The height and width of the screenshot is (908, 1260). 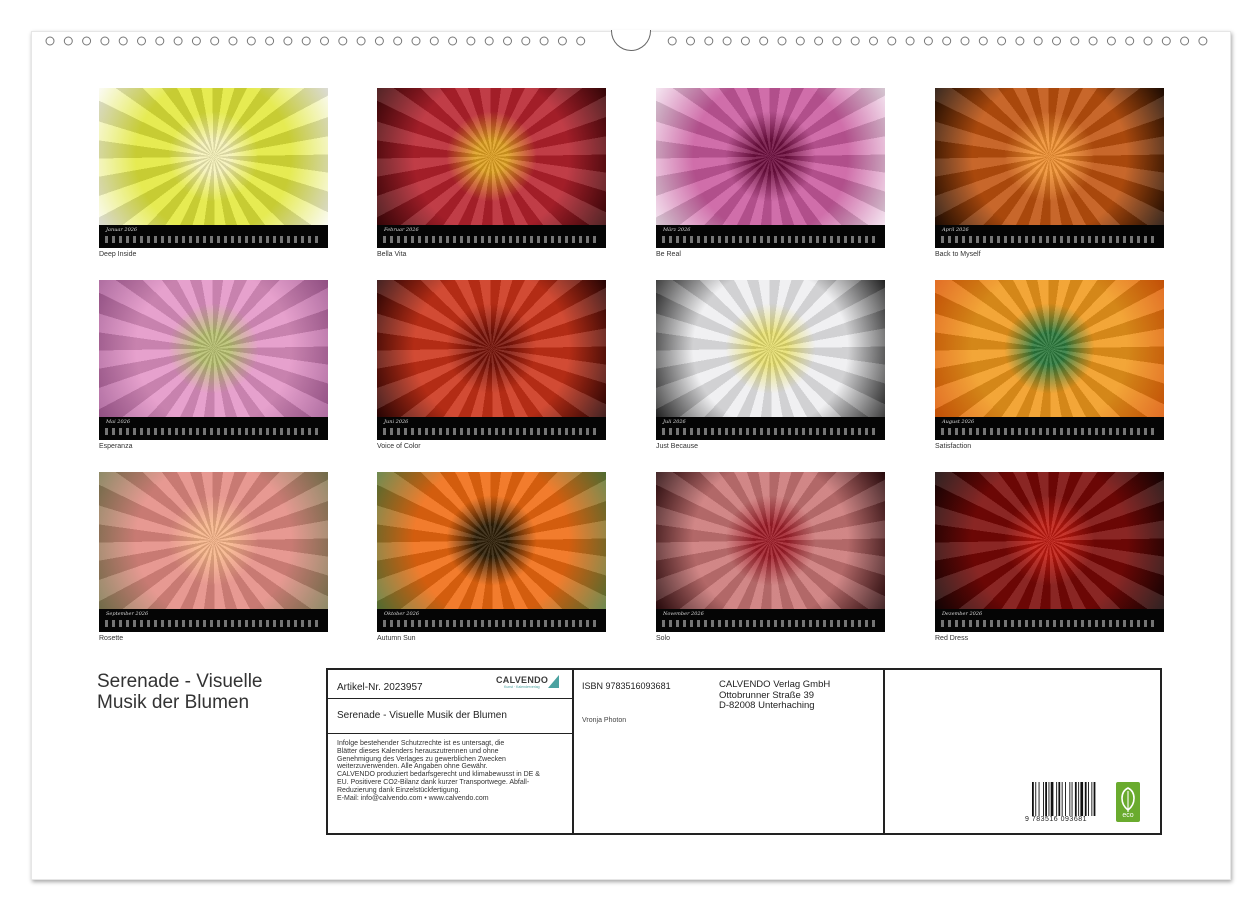 I want to click on month-tile: April 2026 Back to Myself, so click(x=1049, y=173).